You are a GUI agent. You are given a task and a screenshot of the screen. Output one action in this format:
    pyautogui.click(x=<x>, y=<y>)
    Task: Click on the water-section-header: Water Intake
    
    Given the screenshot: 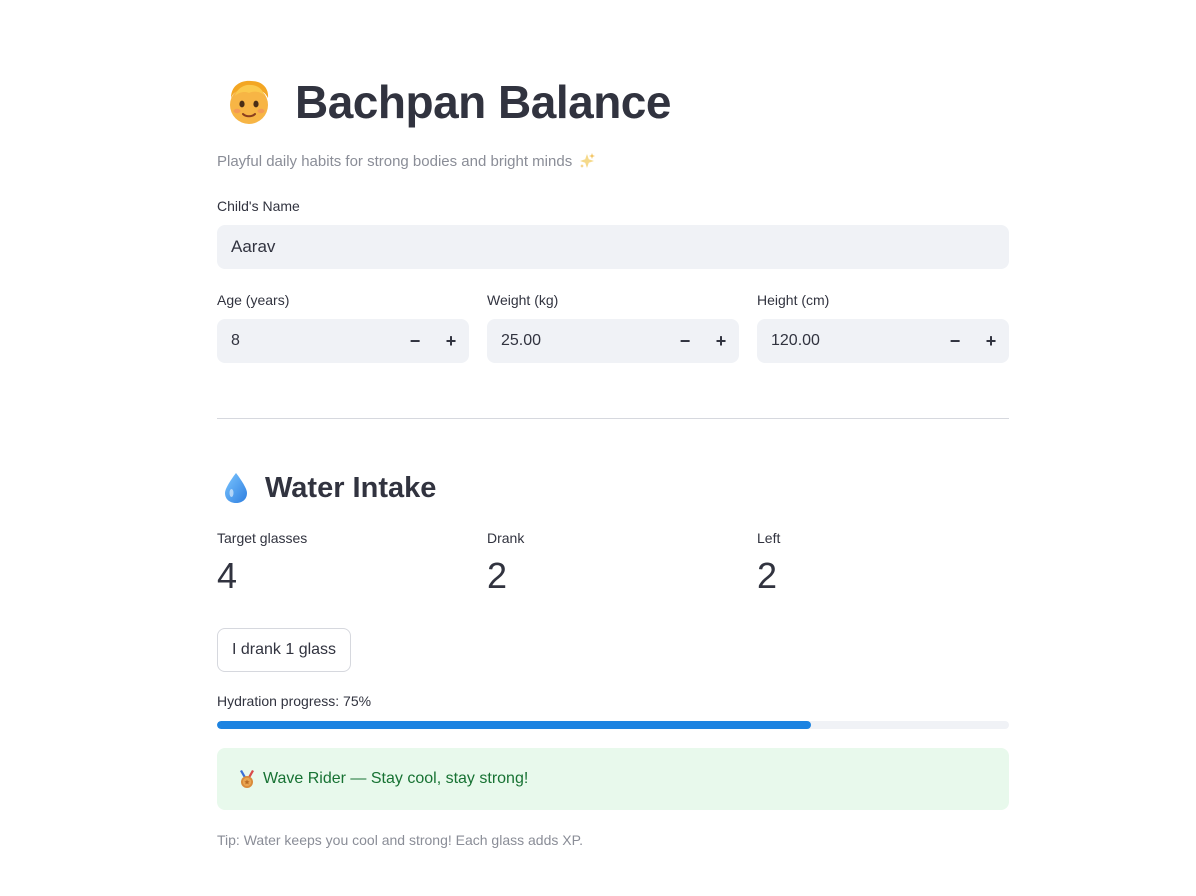 What is the action you would take?
    pyautogui.click(x=329, y=488)
    